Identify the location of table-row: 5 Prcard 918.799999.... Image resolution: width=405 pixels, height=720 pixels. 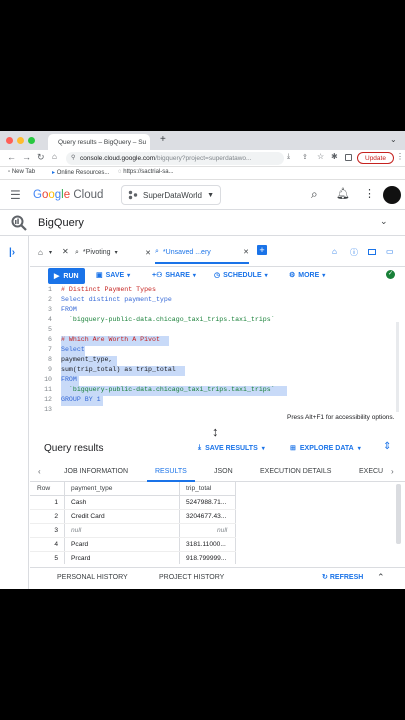
(133, 558).